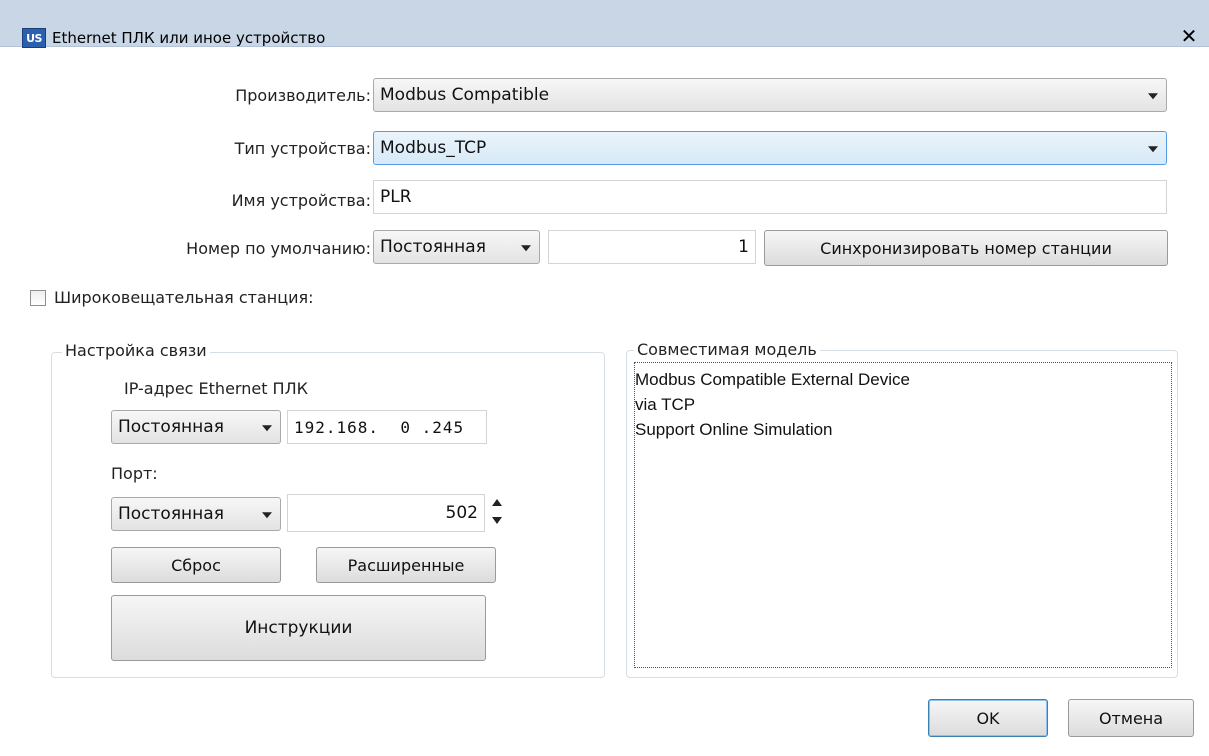 The height and width of the screenshot is (756, 1209). Describe the element at coordinates (406, 565) in the screenshot. I see `advanced-button: Расширенные` at that location.